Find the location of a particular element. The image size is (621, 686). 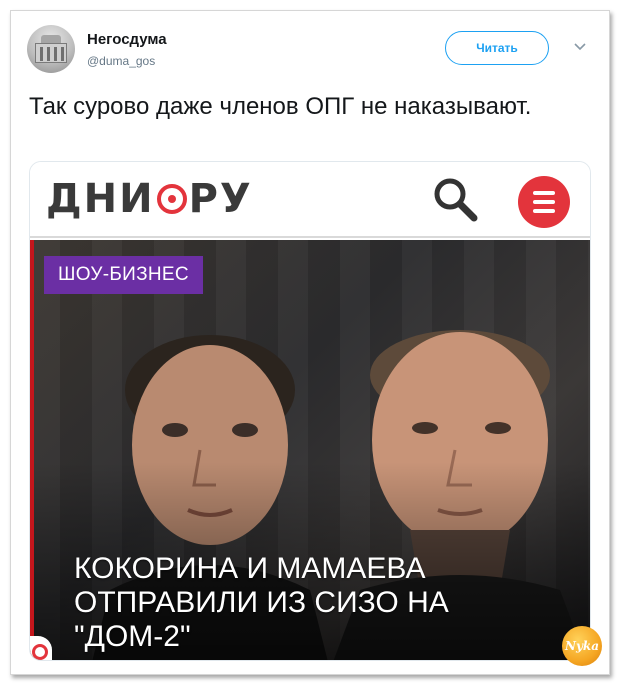

search-icon is located at coordinates (455, 199).